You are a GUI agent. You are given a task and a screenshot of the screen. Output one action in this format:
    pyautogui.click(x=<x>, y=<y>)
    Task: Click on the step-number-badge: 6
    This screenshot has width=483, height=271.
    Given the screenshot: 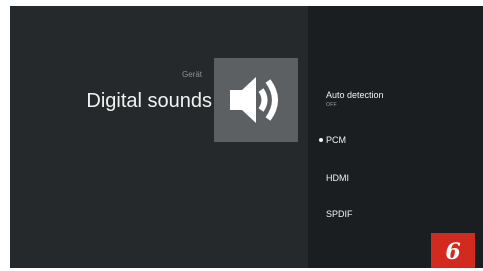 What is the action you would take?
    pyautogui.click(x=453, y=250)
    